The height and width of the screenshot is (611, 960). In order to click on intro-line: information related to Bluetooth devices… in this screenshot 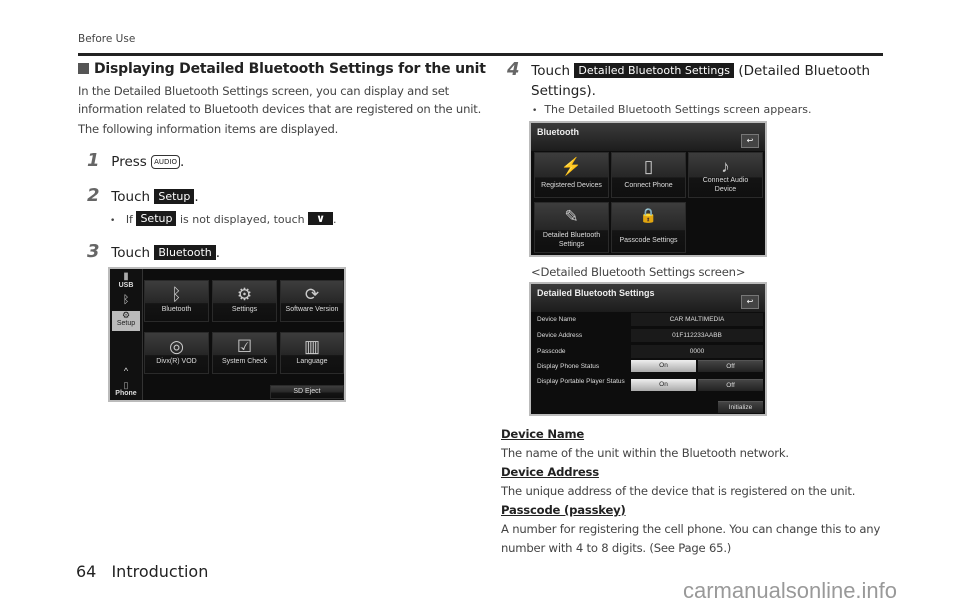, I will do `click(280, 109)`.